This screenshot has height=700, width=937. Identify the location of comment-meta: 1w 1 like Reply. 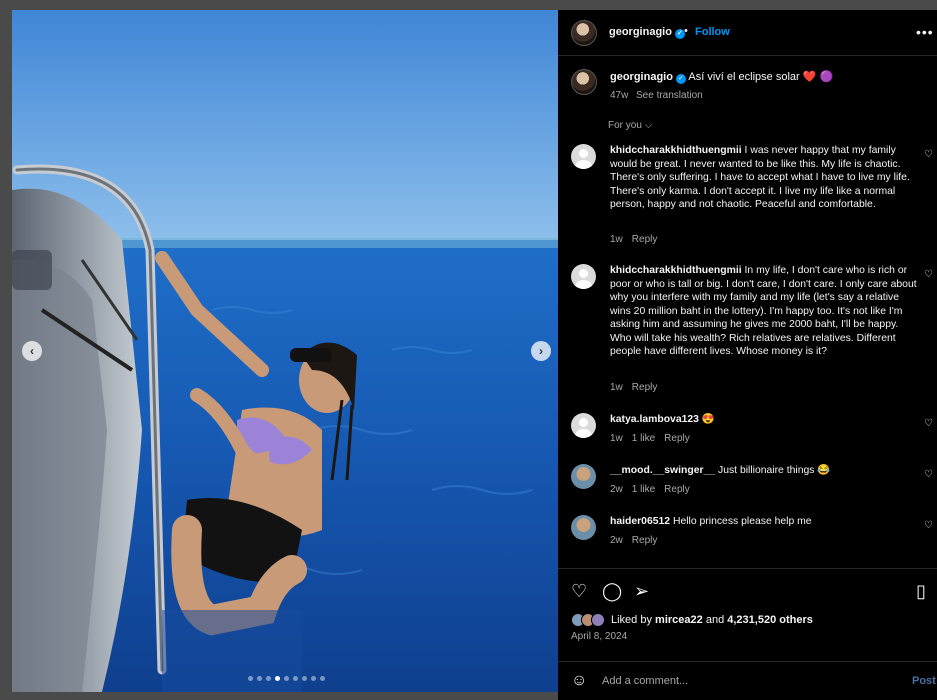
(654, 438).